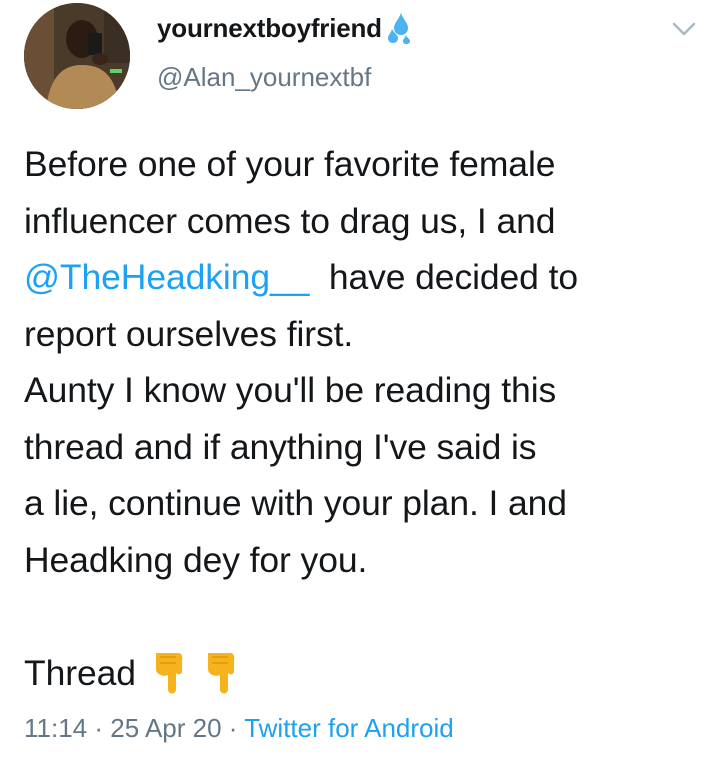 The height and width of the screenshot is (757, 720). Describe the element at coordinates (290, 164) in the screenshot. I see `tweet-line: Before one of your favorite female` at that location.